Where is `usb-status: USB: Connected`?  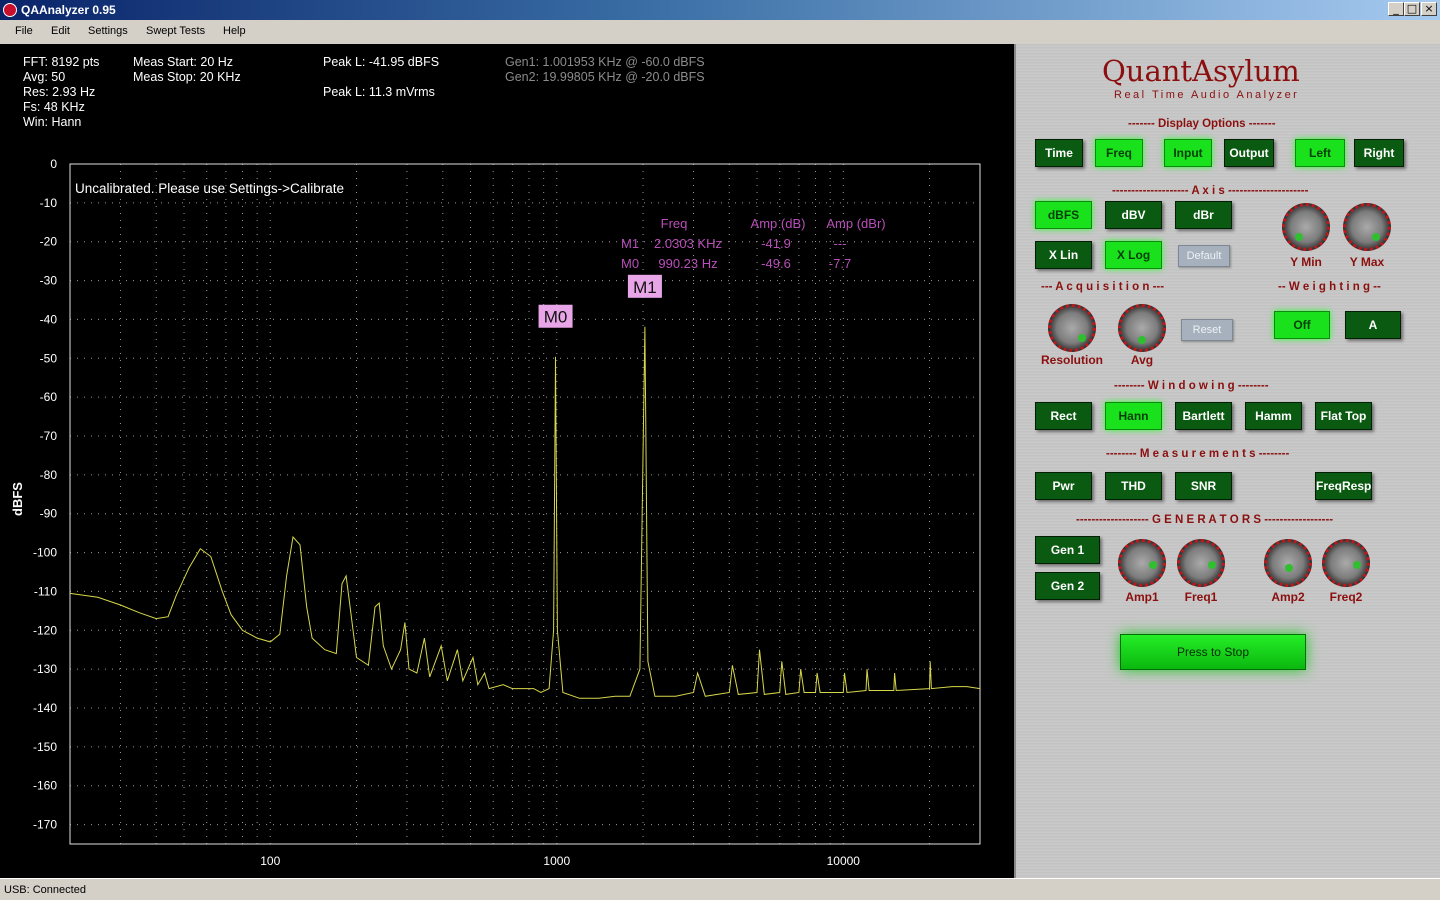 usb-status: USB: Connected is located at coordinates (45, 890).